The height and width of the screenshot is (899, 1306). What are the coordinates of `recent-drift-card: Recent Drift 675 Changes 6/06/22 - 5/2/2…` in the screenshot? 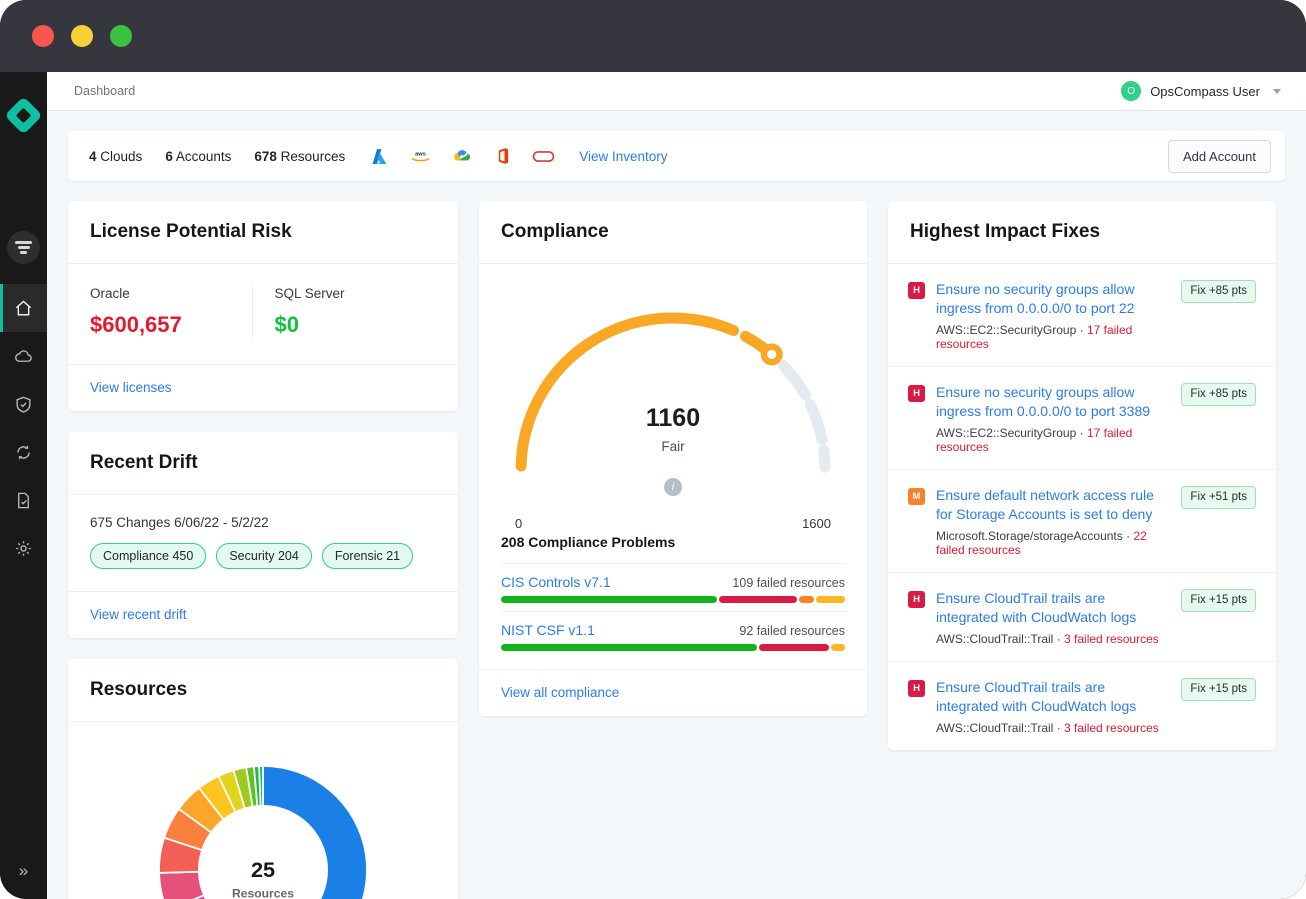 It's located at (263, 535).